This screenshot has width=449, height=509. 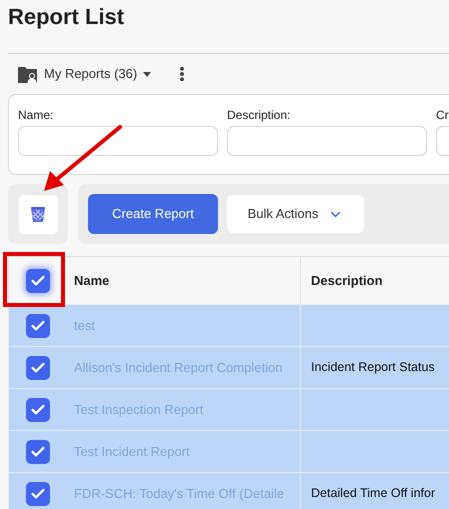 I want to click on table-row: FDR-SCH: Today's Time Off (Detaile Detailed Time Off infor, so click(x=229, y=490).